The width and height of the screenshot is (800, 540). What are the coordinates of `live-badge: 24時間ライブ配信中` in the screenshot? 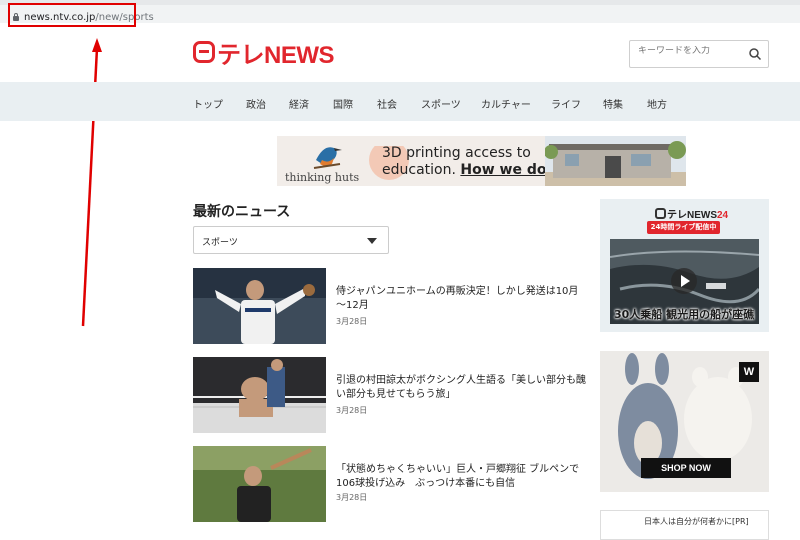 It's located at (683, 227).